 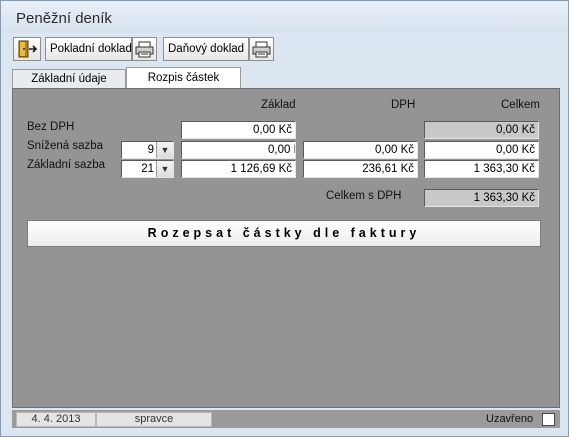 I want to click on status-bar: 4. 4. 2013 spravce Uzavřeno, so click(x=286, y=419).